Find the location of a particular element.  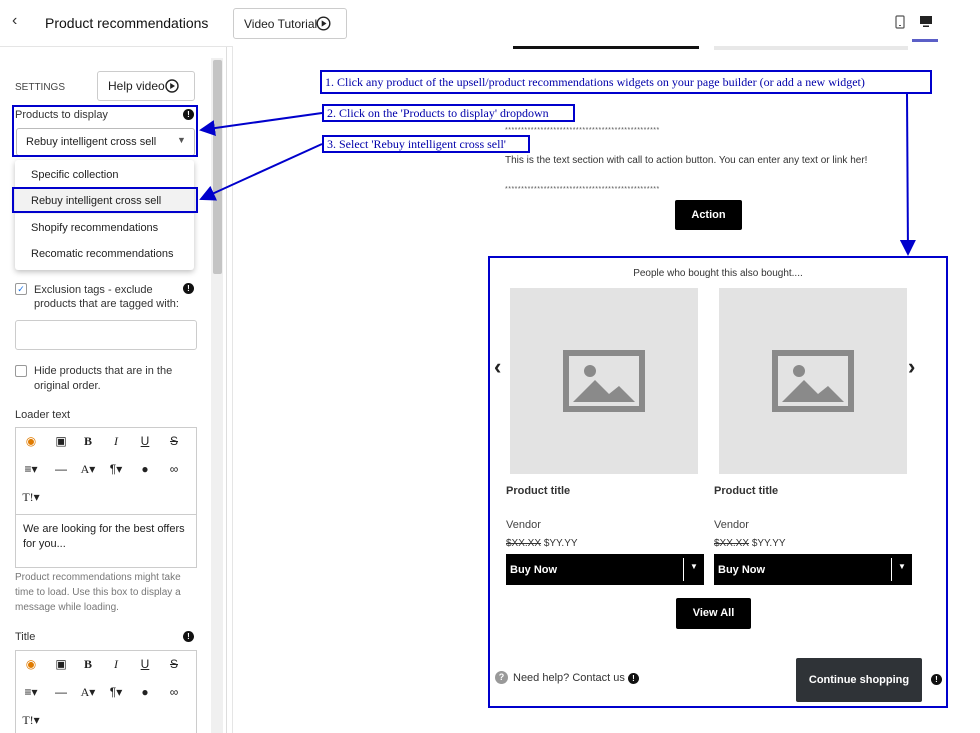

arrow-to-option is located at coordinates (261, 172).